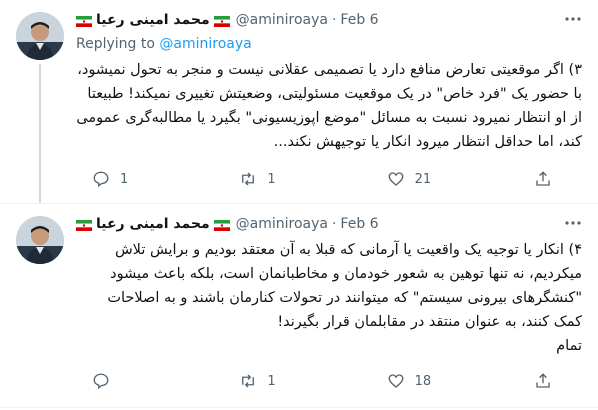 Image resolution: width=598 pixels, height=410 pixels. Describe the element at coordinates (40, 133) in the screenshot. I see `thread-line` at that location.